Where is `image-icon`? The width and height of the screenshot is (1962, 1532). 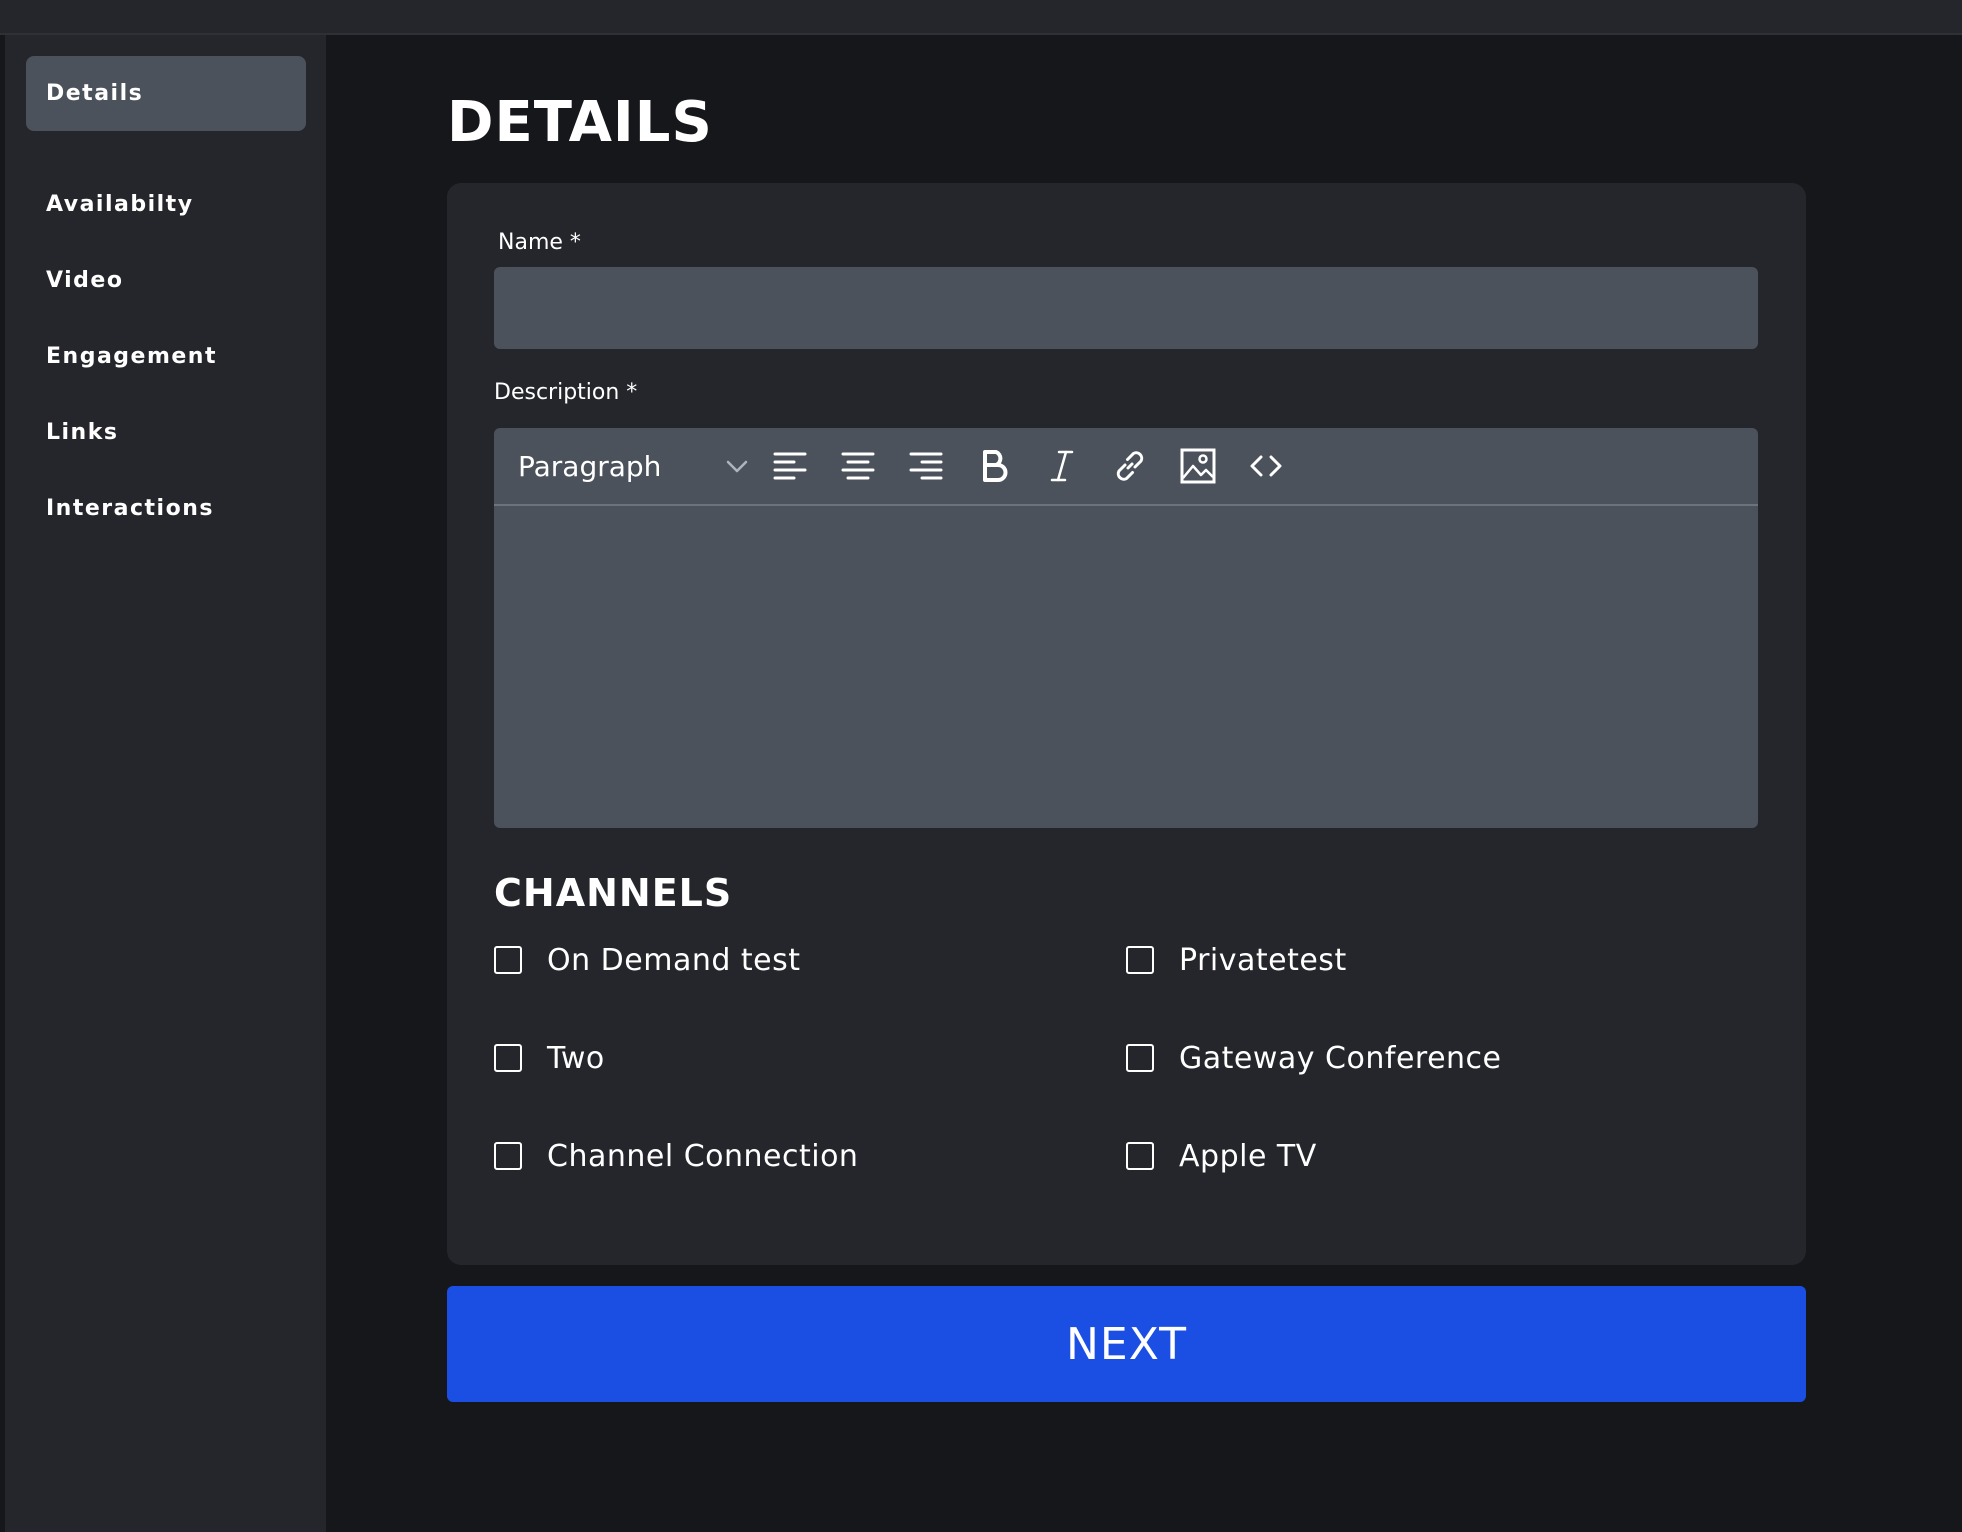
image-icon is located at coordinates (1198, 466).